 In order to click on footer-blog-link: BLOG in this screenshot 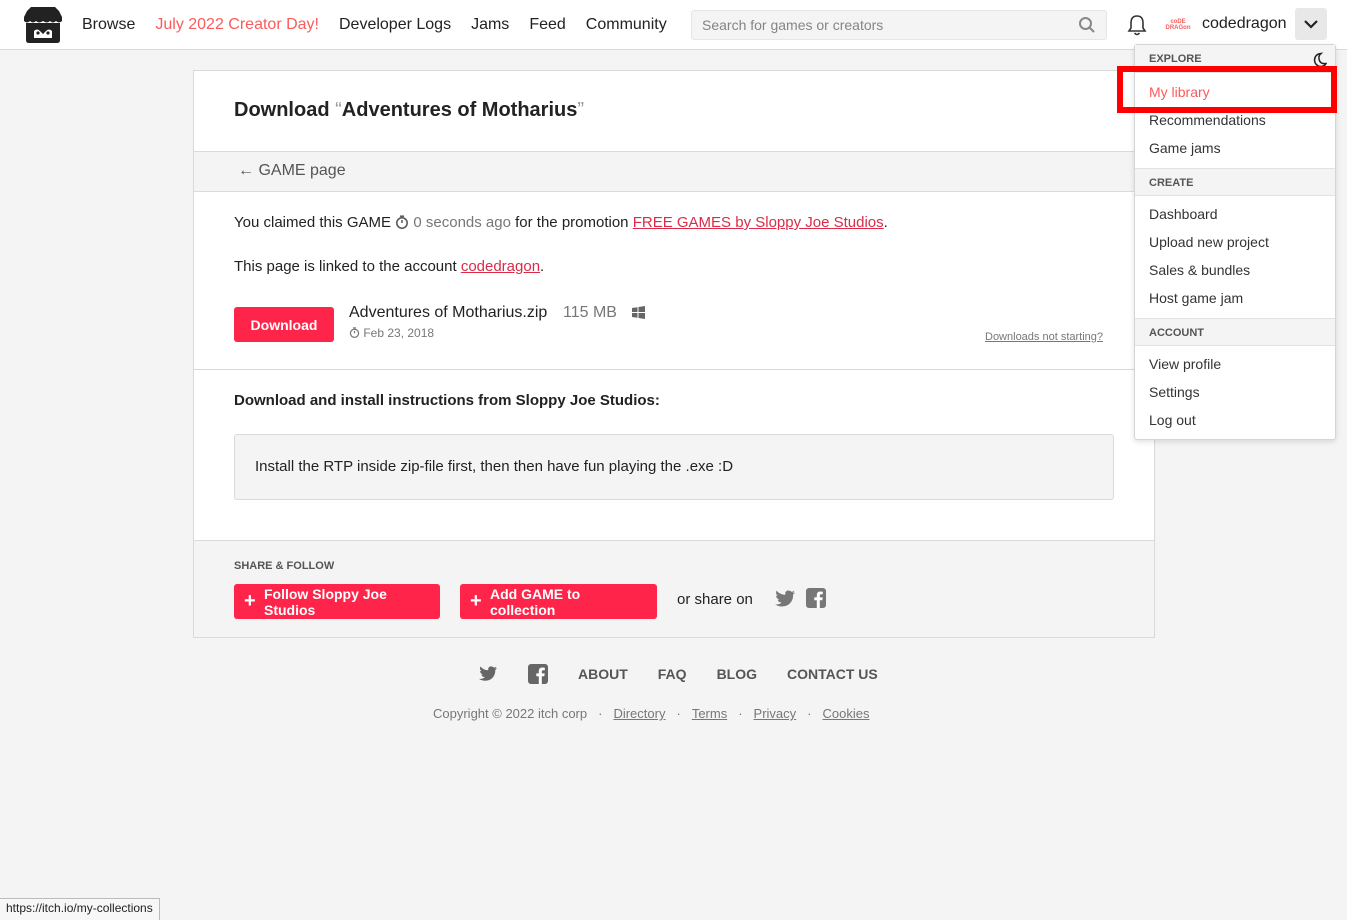, I will do `click(737, 674)`.